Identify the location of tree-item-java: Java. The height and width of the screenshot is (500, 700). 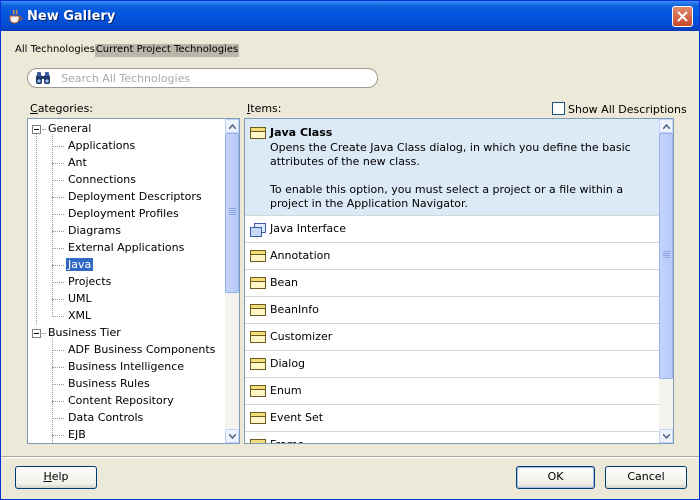
(73, 265).